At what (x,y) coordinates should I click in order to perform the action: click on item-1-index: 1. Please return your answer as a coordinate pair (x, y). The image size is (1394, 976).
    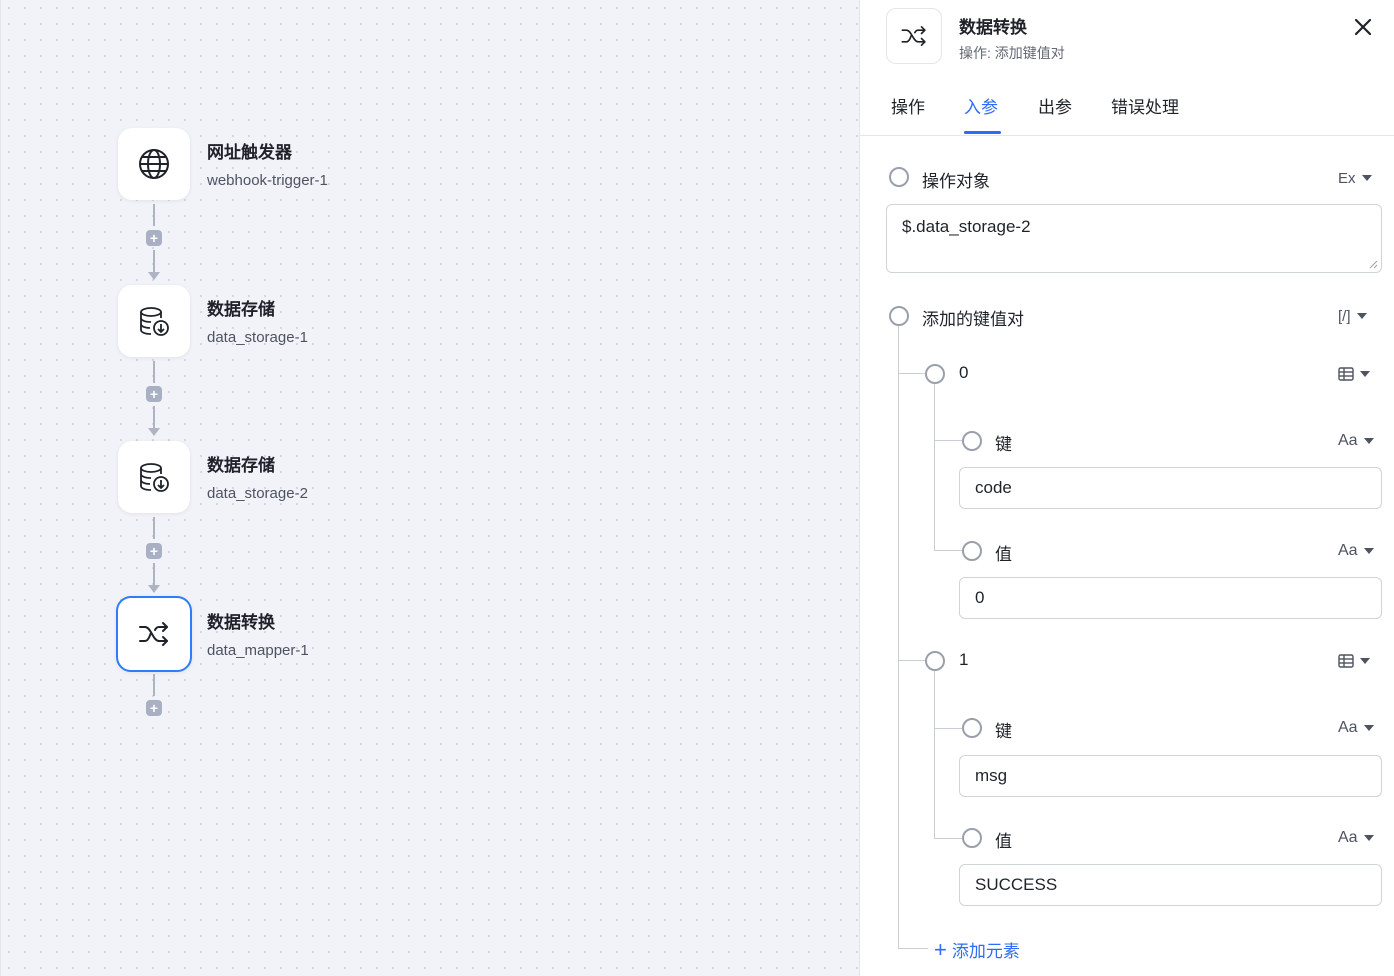
    Looking at the image, I should click on (964, 659).